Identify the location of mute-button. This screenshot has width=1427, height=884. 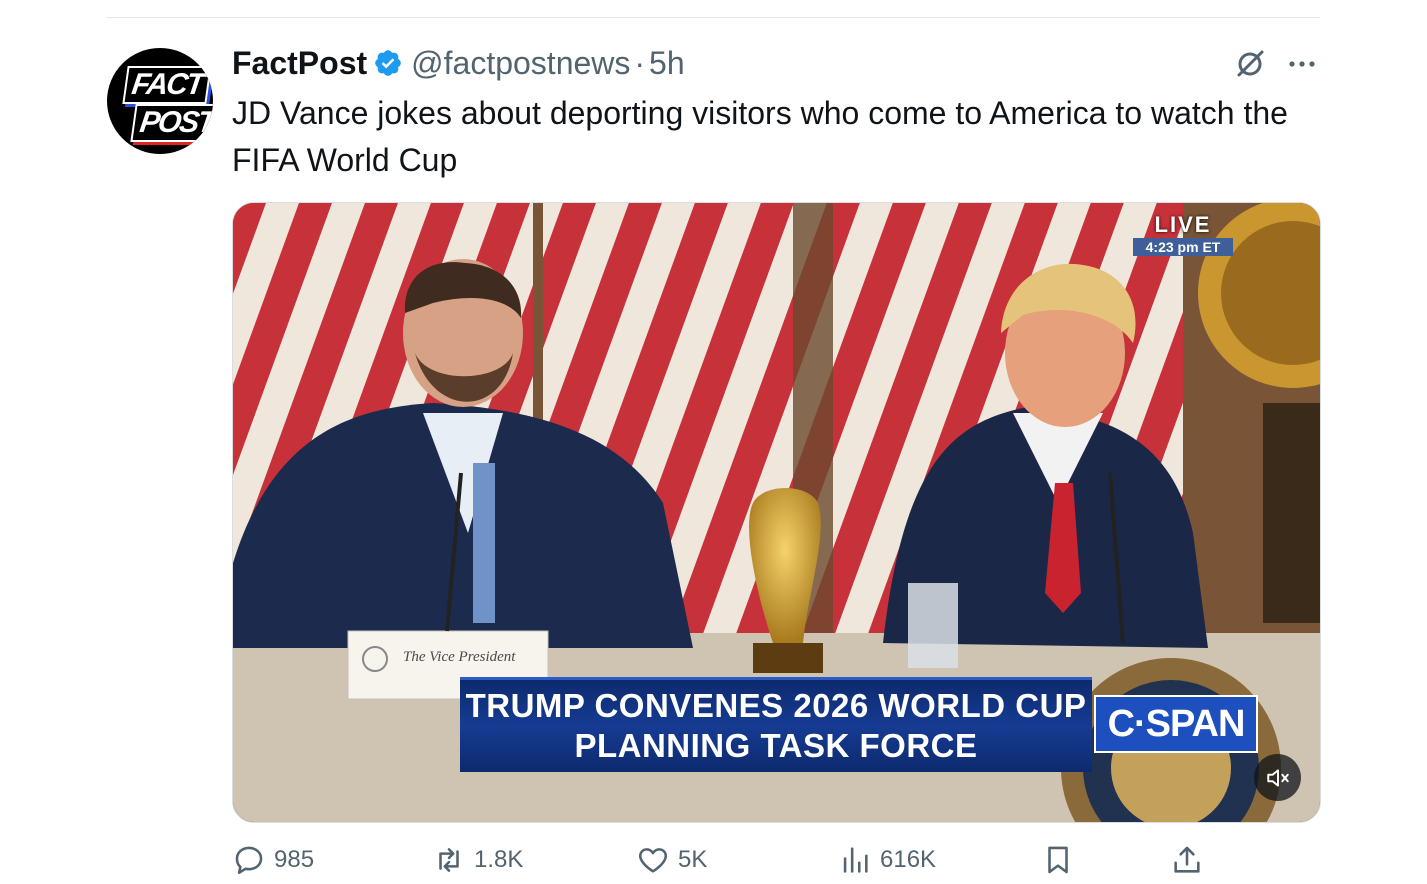
(1277, 777).